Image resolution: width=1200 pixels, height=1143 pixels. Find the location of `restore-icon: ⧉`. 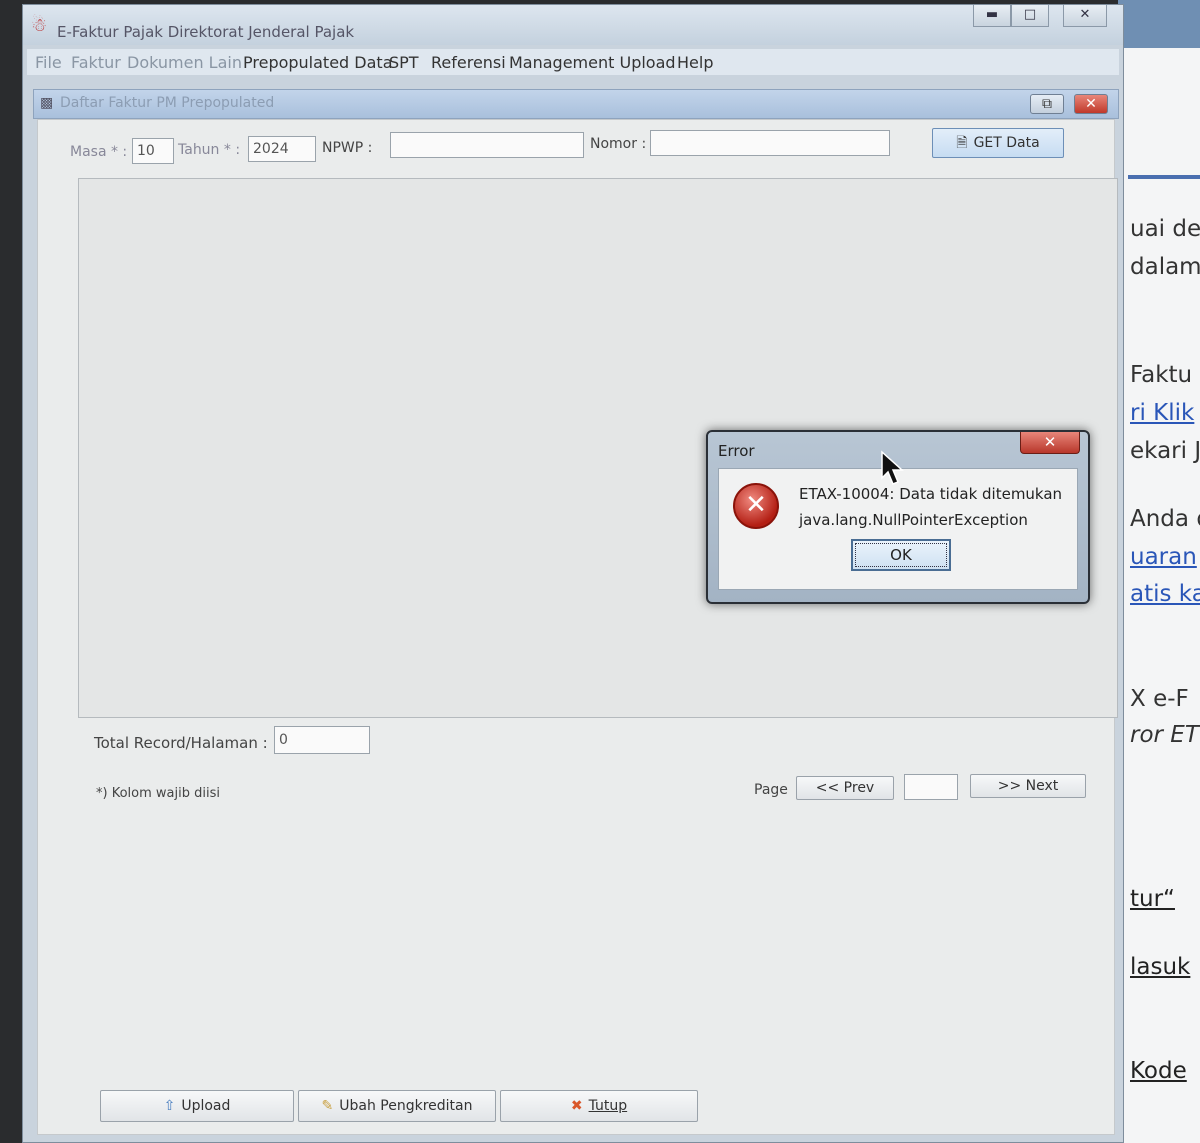

restore-icon: ⧉ is located at coordinates (1047, 104).